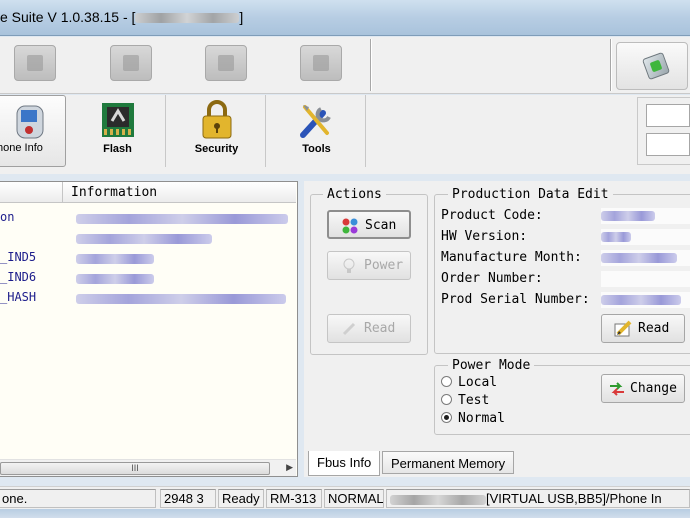 The width and height of the screenshot is (690, 518). Describe the element at coordinates (530, 194) in the screenshot. I see `production-data-title: Production Data Edit` at that location.